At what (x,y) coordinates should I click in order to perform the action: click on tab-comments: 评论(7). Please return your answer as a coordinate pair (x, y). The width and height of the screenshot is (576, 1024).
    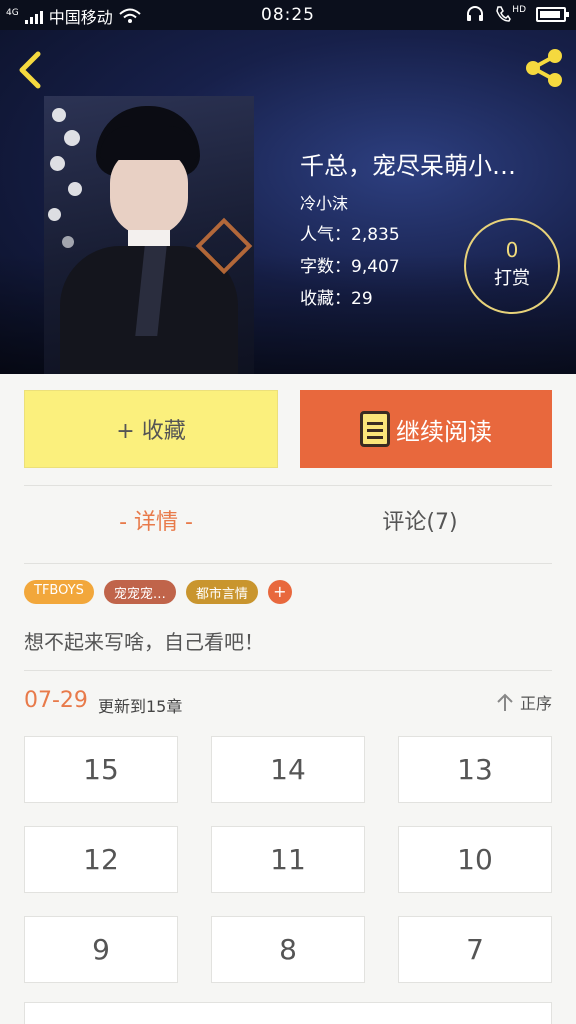
    Looking at the image, I should click on (420, 526).